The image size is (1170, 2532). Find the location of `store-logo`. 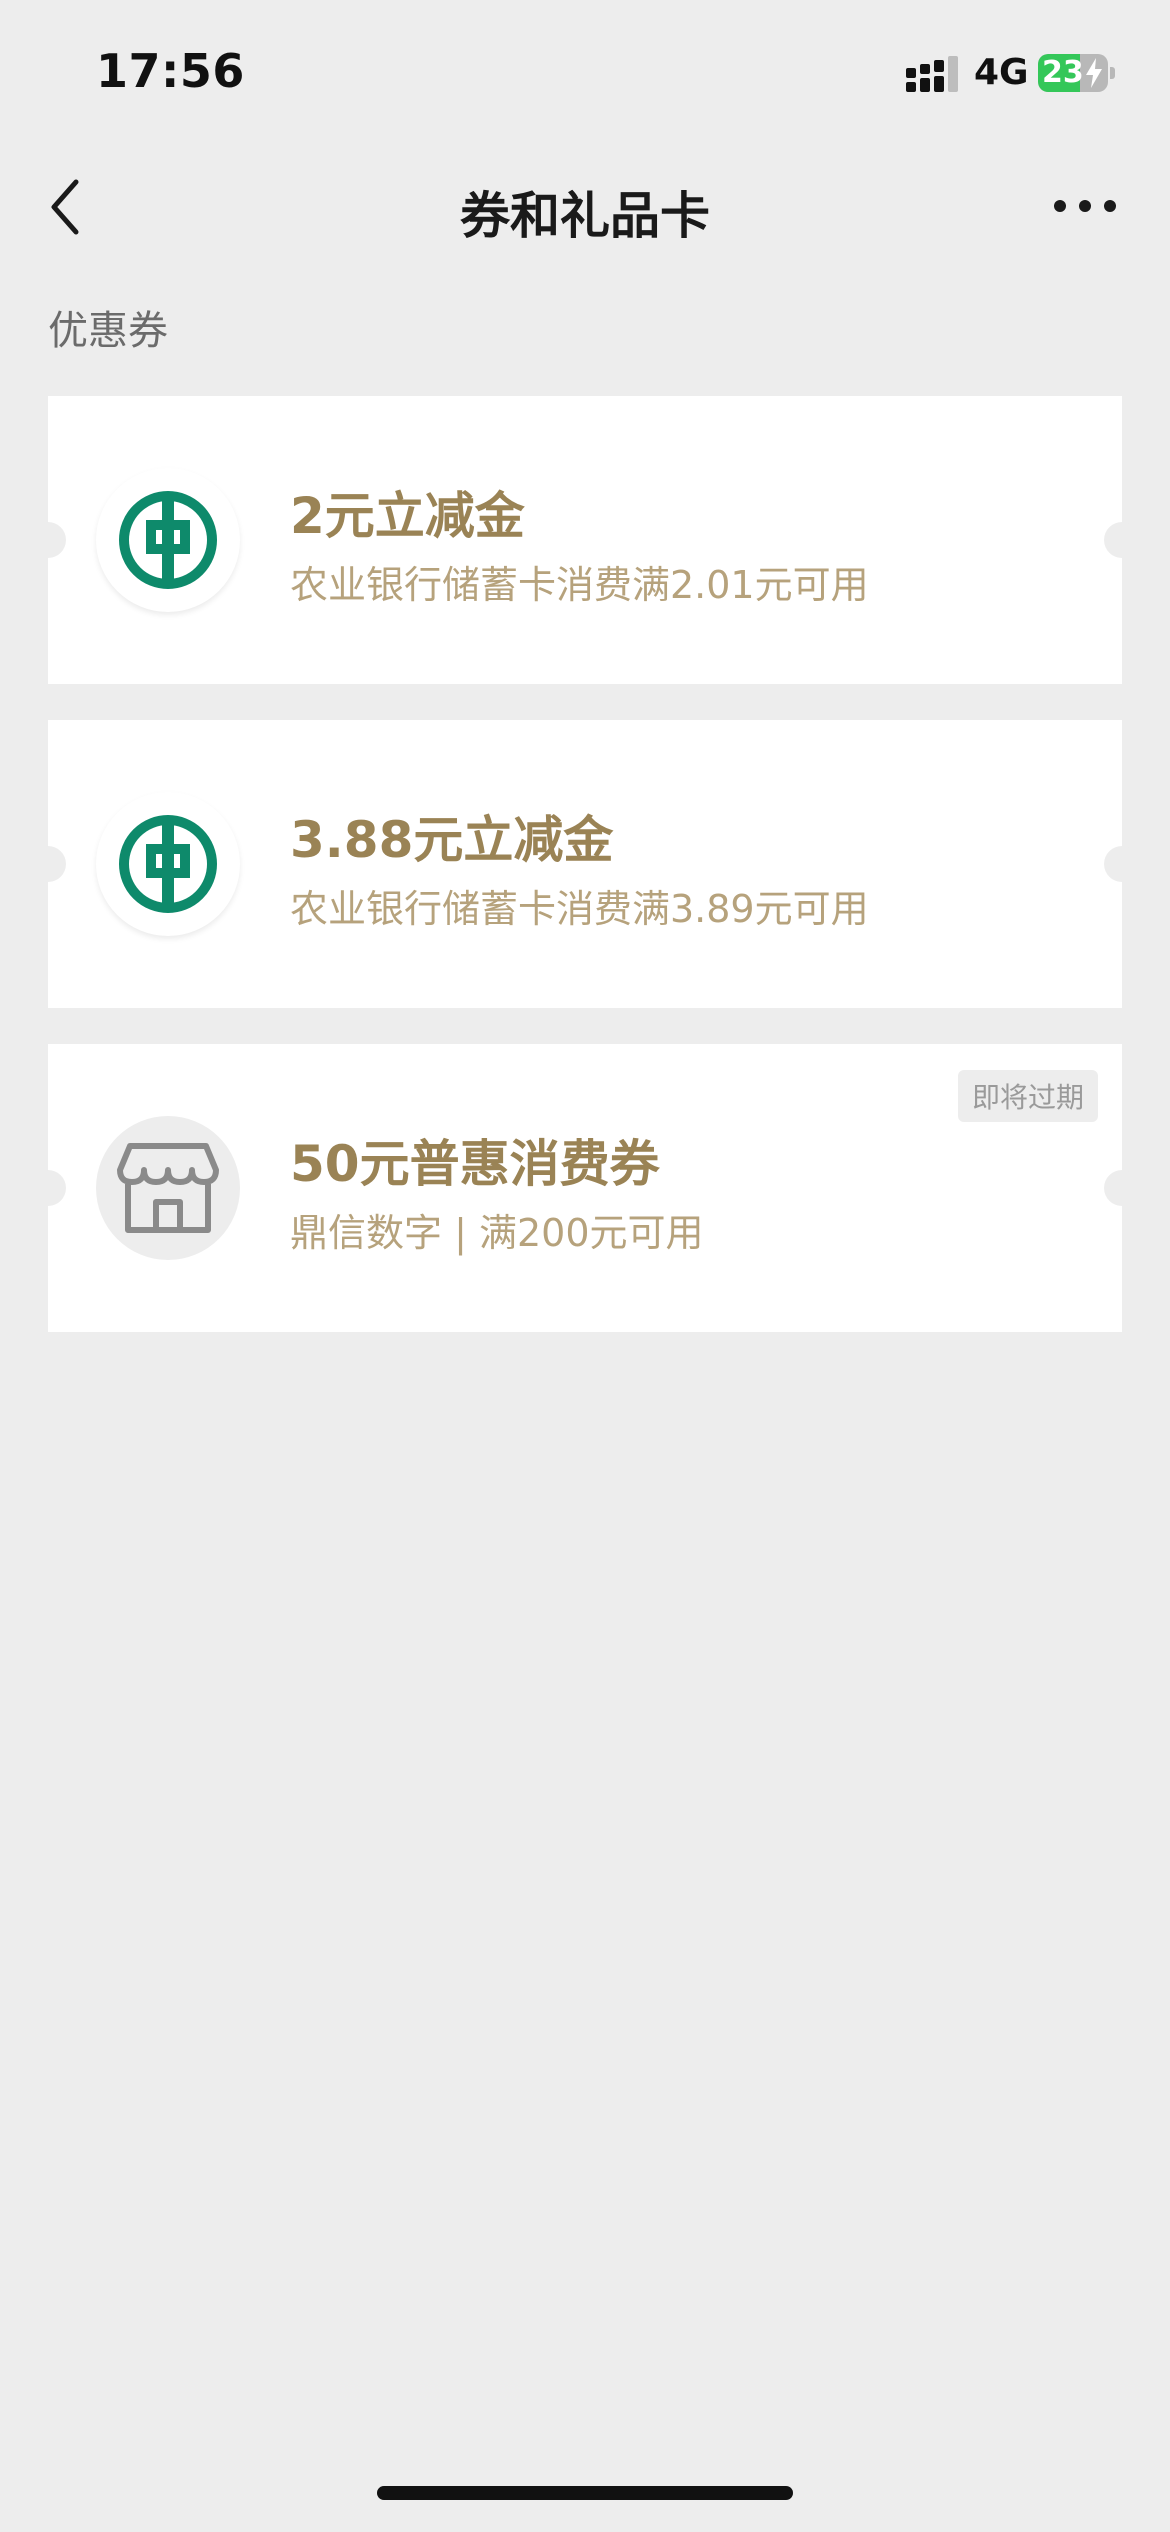

store-logo is located at coordinates (168, 1188).